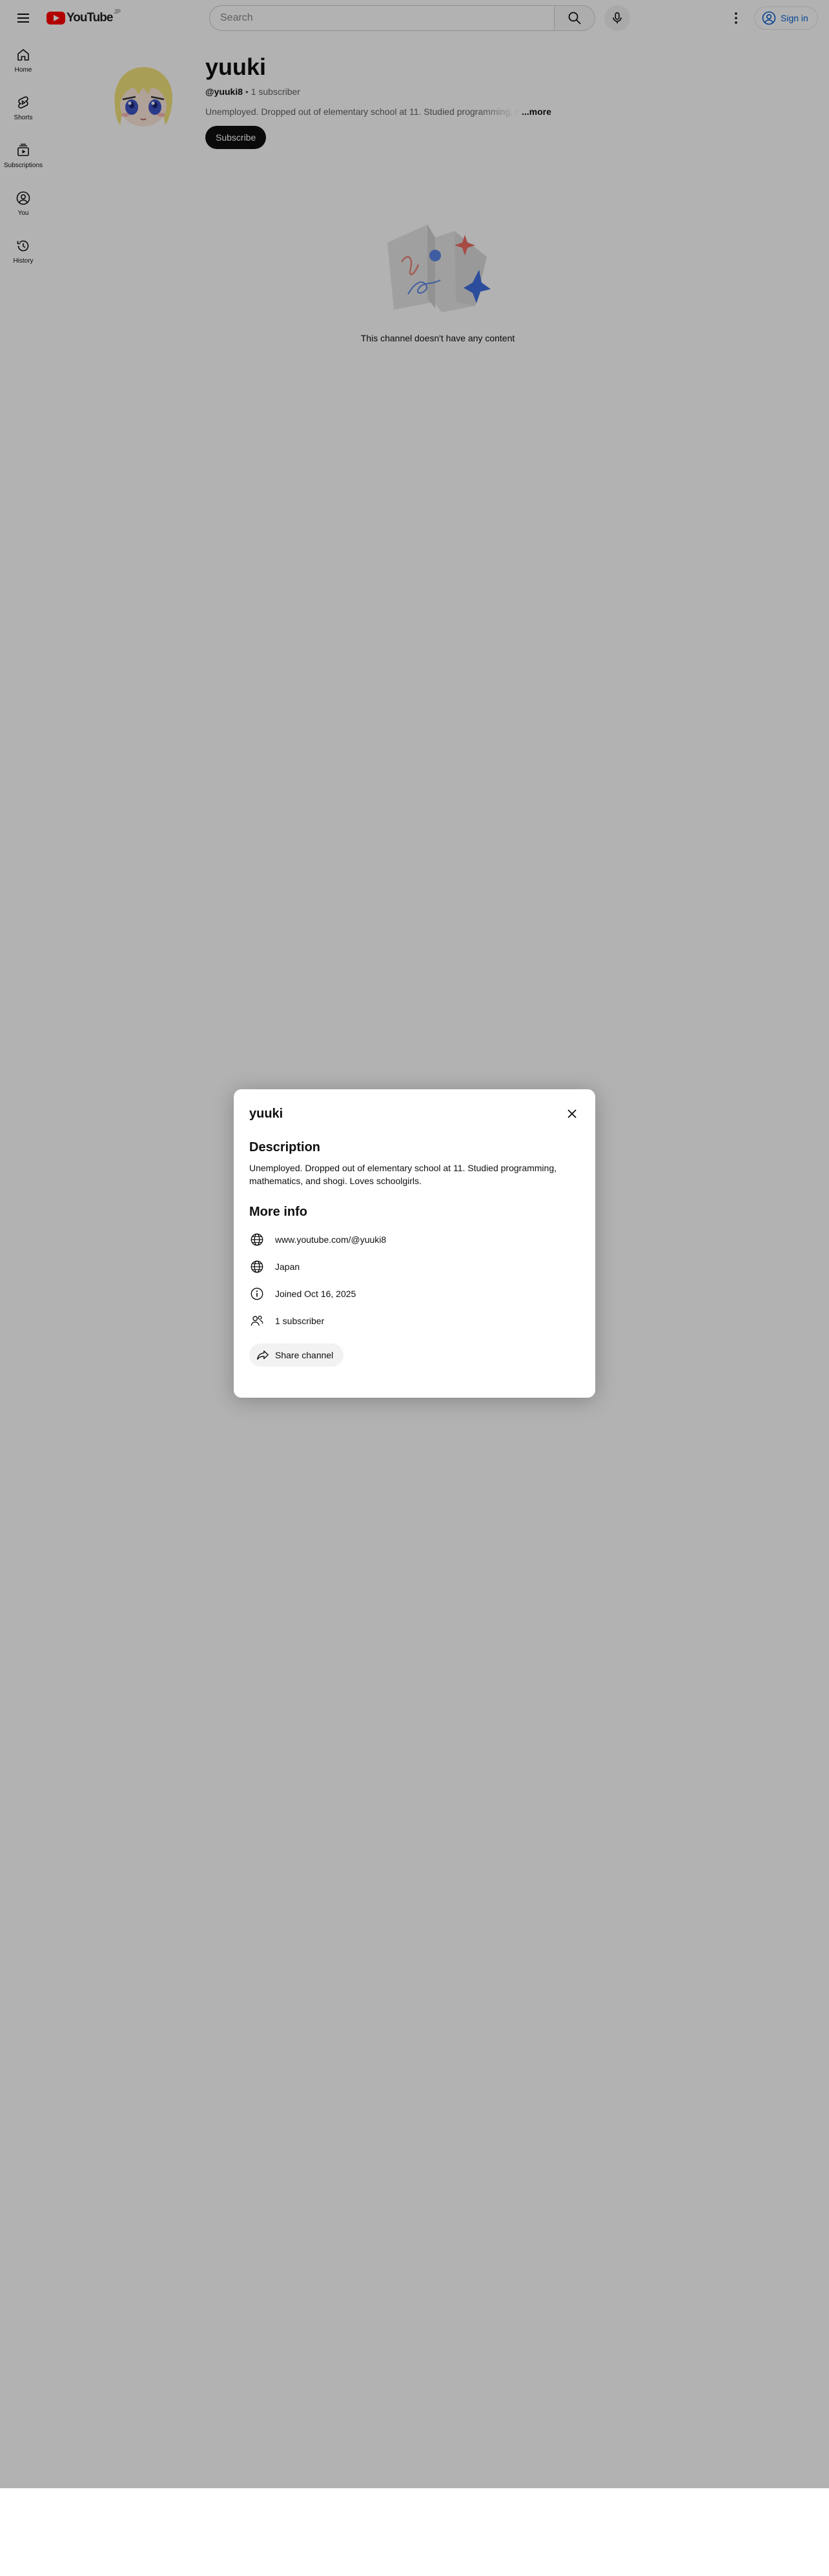 The image size is (829, 2576). What do you see at coordinates (331, 1239) in the screenshot?
I see `channel-url-text: www.youtube.com/@yuuki8` at bounding box center [331, 1239].